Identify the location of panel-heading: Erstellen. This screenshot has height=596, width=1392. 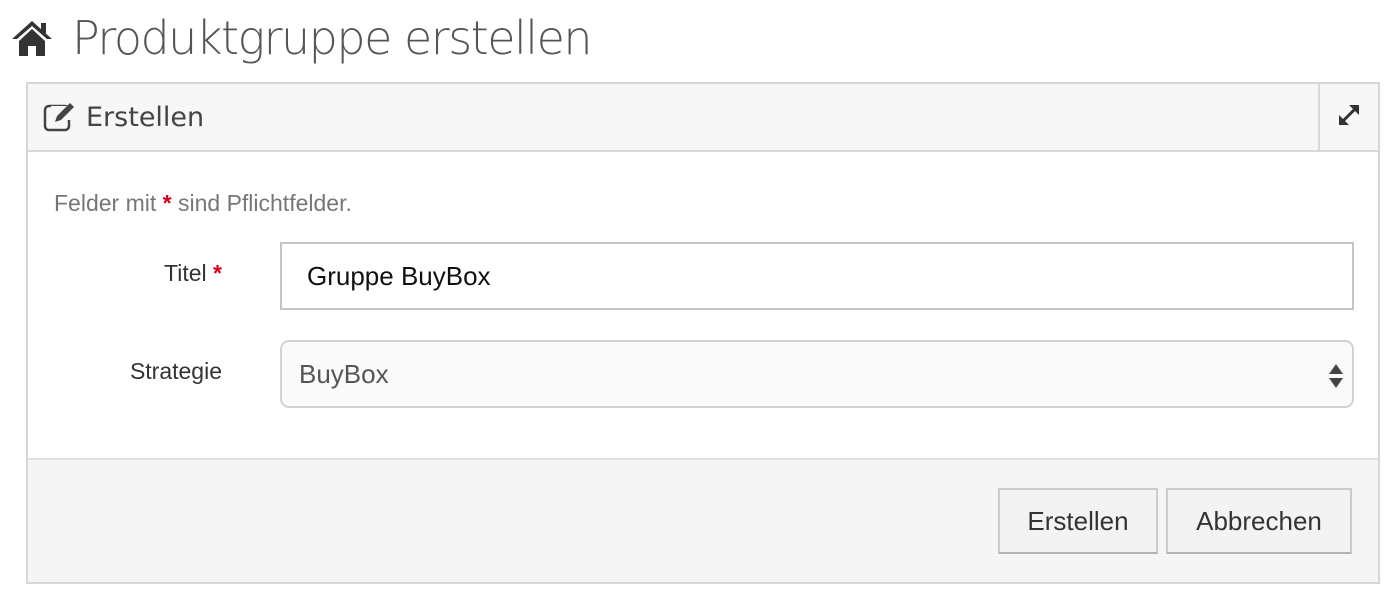
(703, 118).